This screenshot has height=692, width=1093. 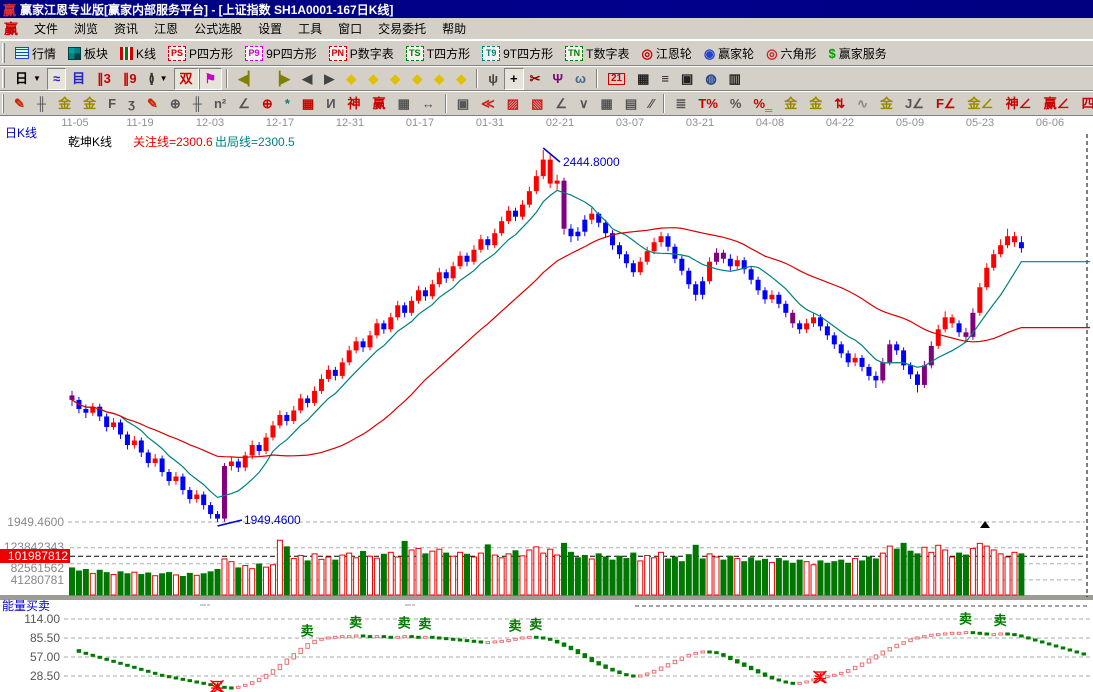 What do you see at coordinates (729, 53) in the screenshot?
I see `winner-wheel-button: ◉ 赢家轮` at bounding box center [729, 53].